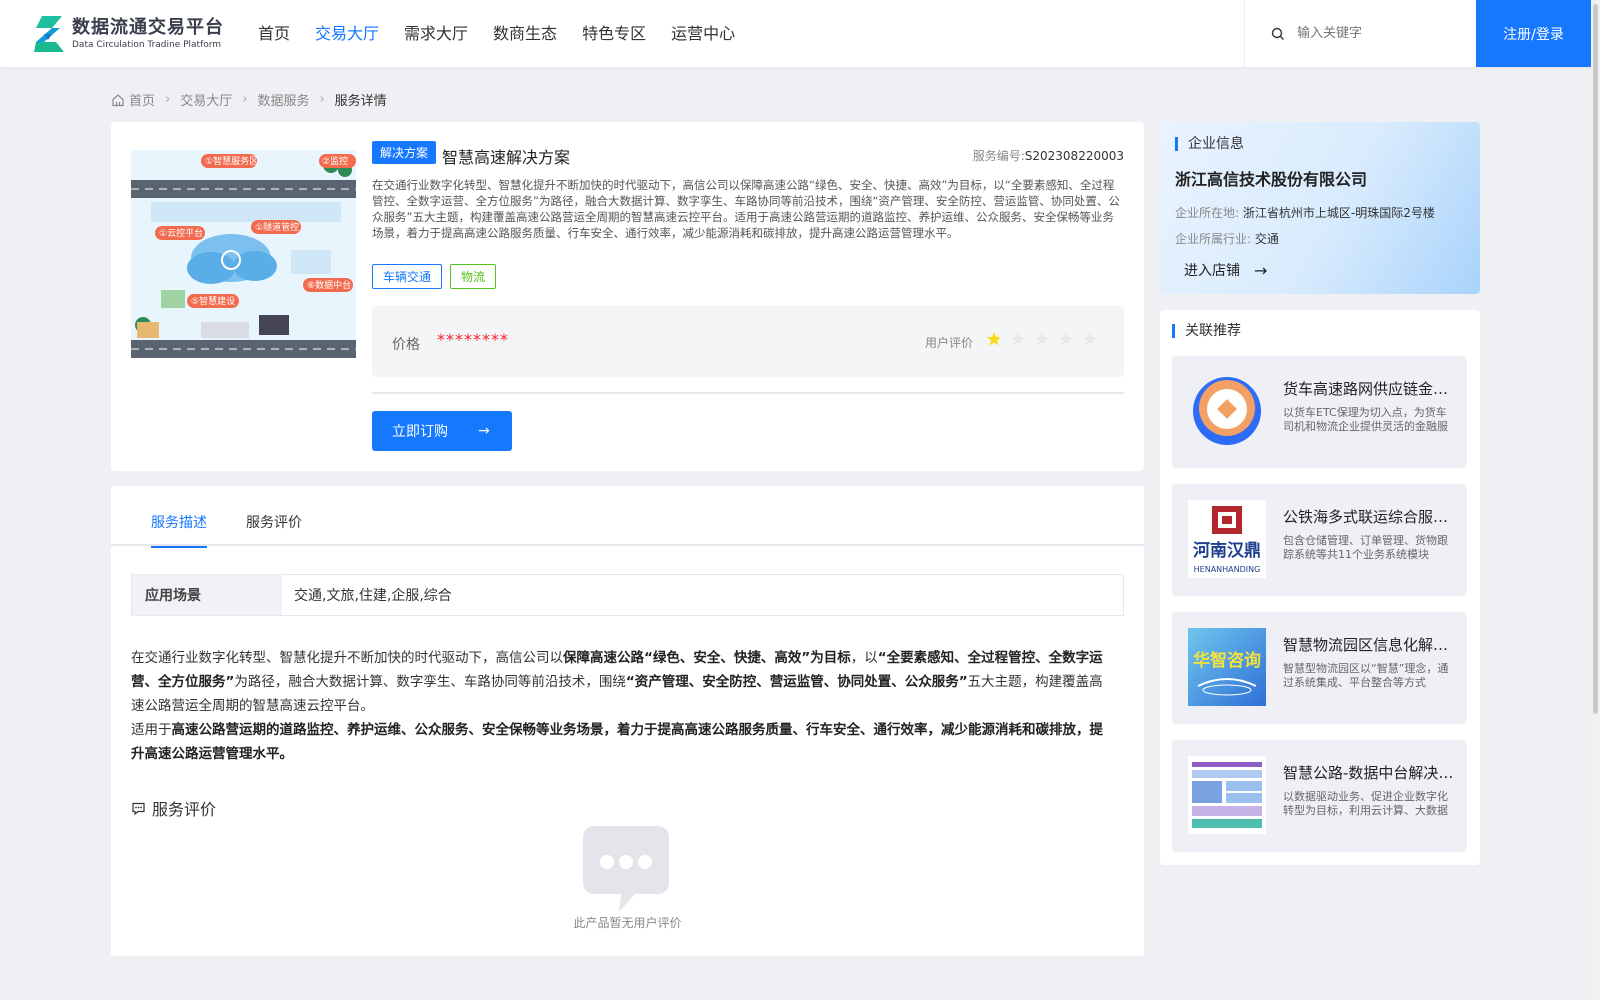 Image resolution: width=1600 pixels, height=1000 pixels. Describe the element at coordinates (283, 99) in the screenshot. I see `breadcrumb-data-service: 数据服务` at that location.